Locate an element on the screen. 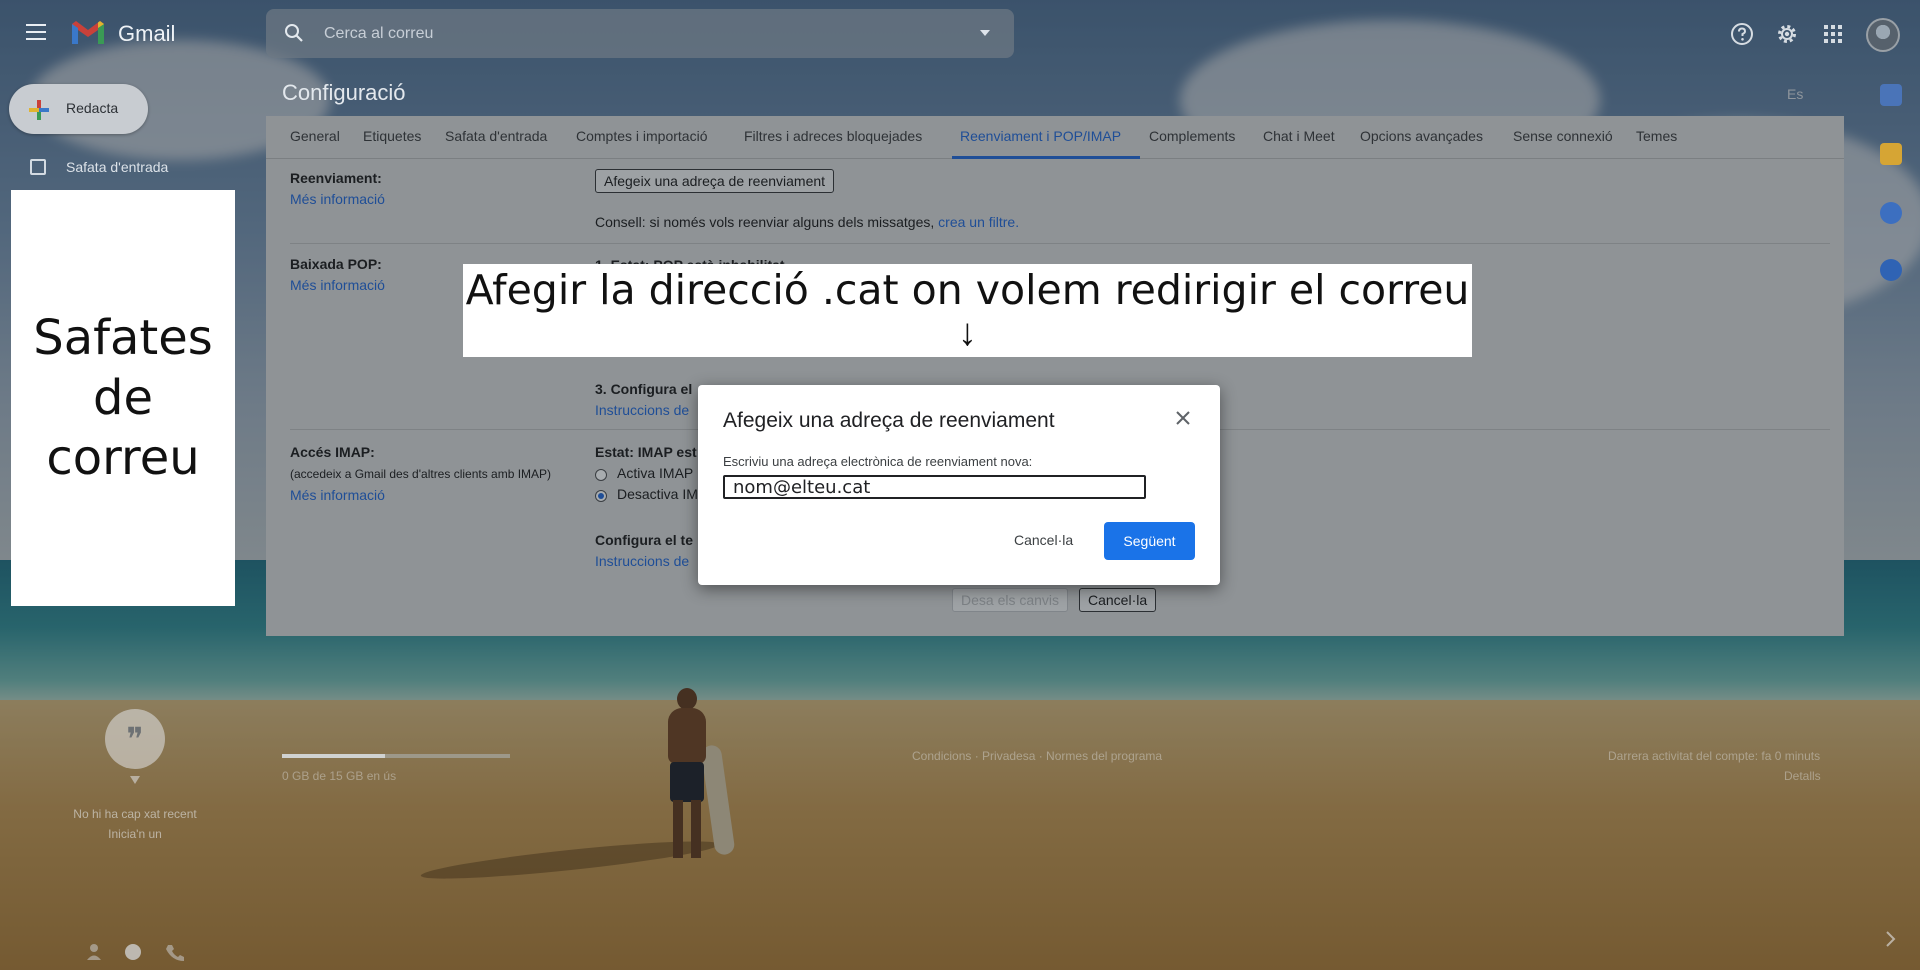 The image size is (1920, 970). apps-grid-icon is located at coordinates (1833, 34).